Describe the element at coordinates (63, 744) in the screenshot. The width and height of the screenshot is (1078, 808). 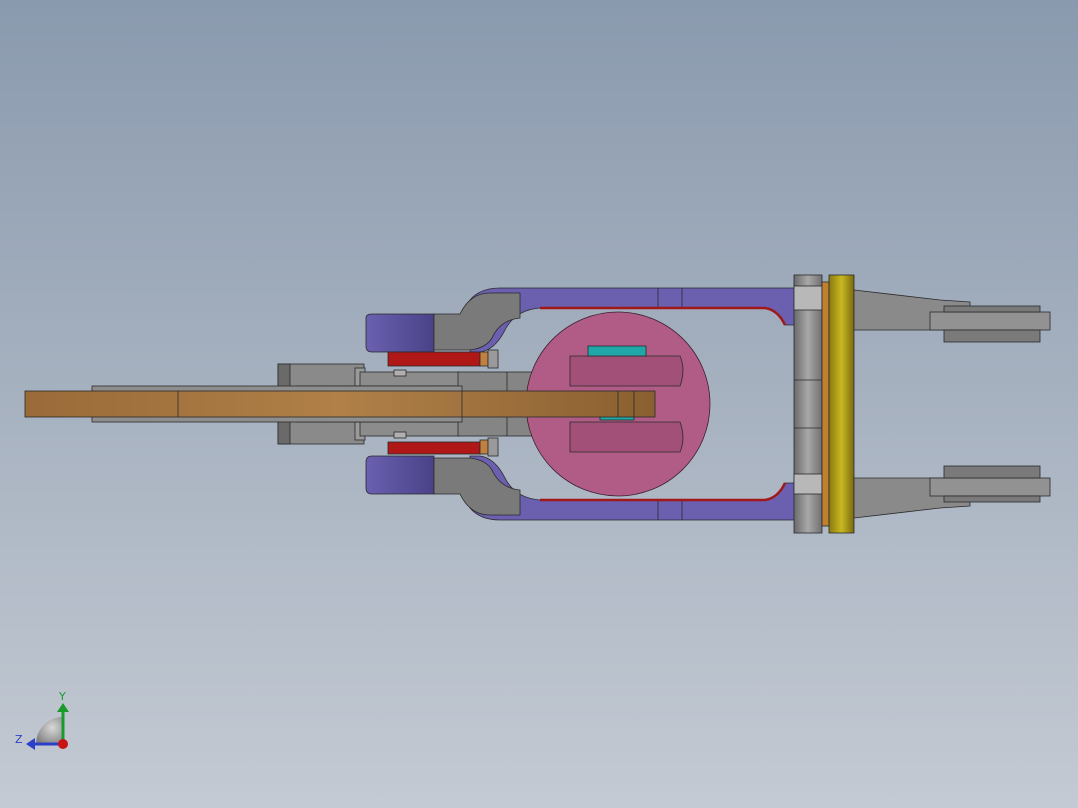
I see `x-axis-dot-icon` at that location.